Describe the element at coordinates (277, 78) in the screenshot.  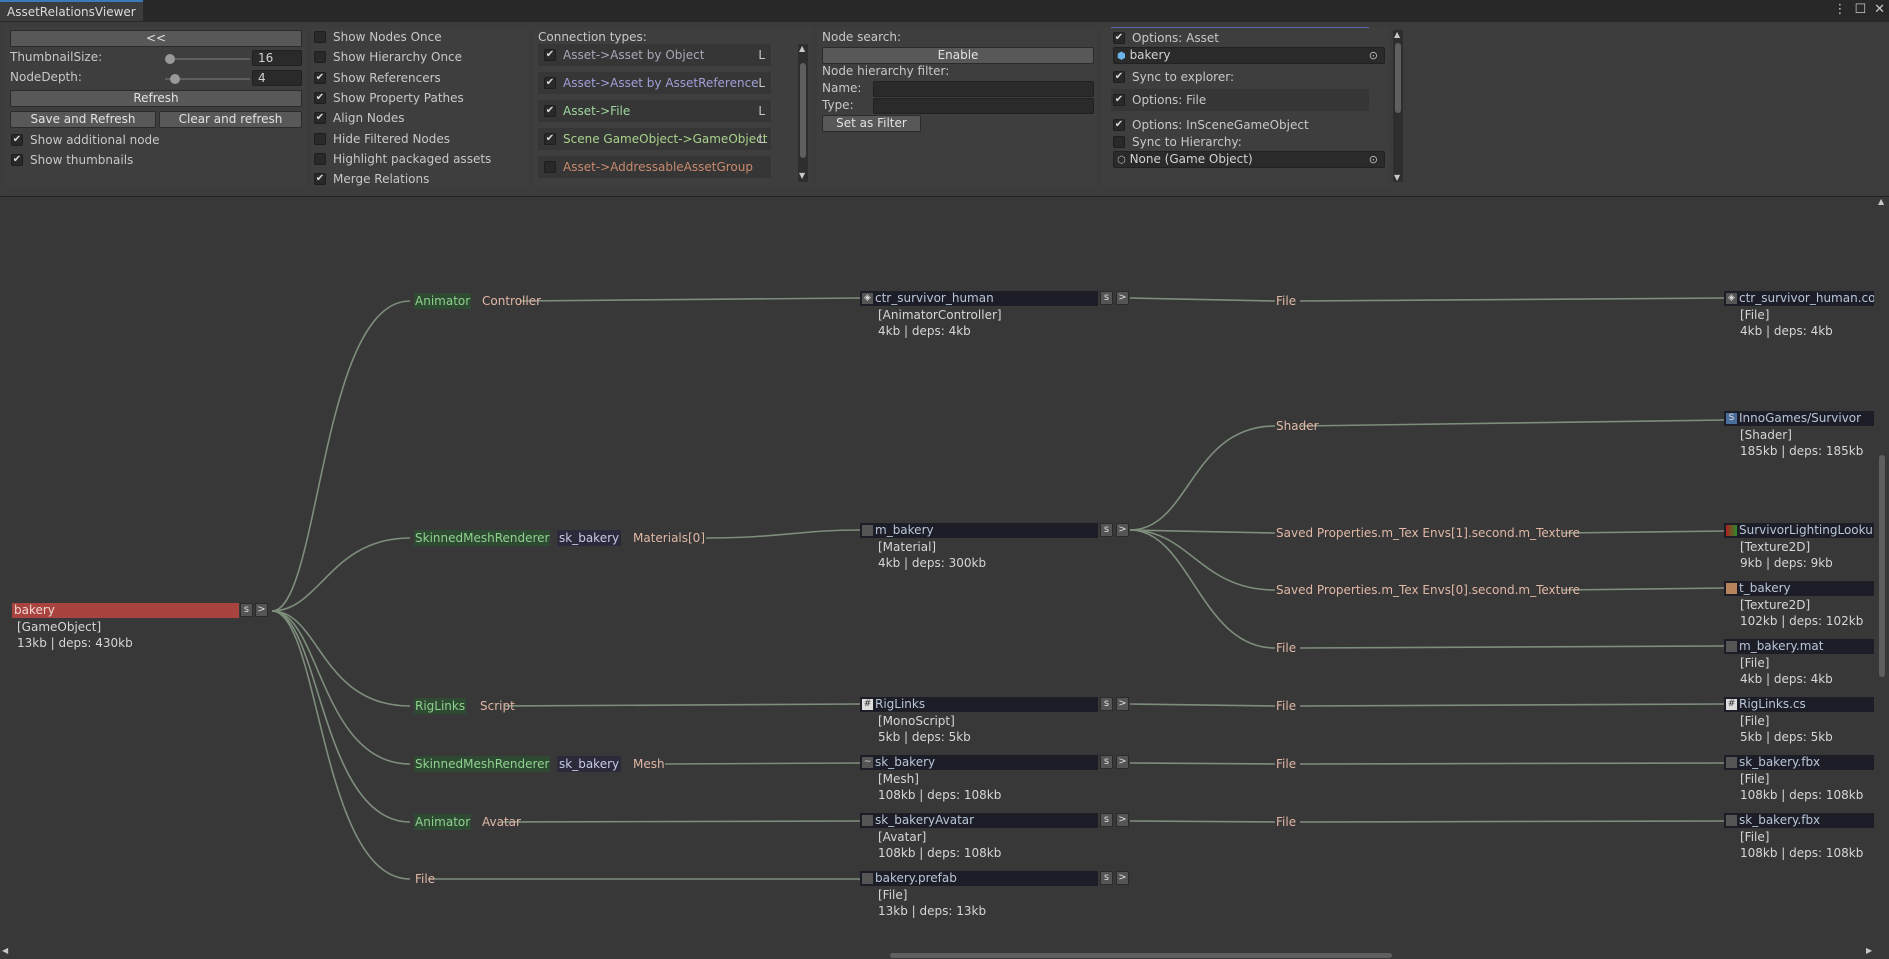
I see `node-depth-field: 4` at that location.